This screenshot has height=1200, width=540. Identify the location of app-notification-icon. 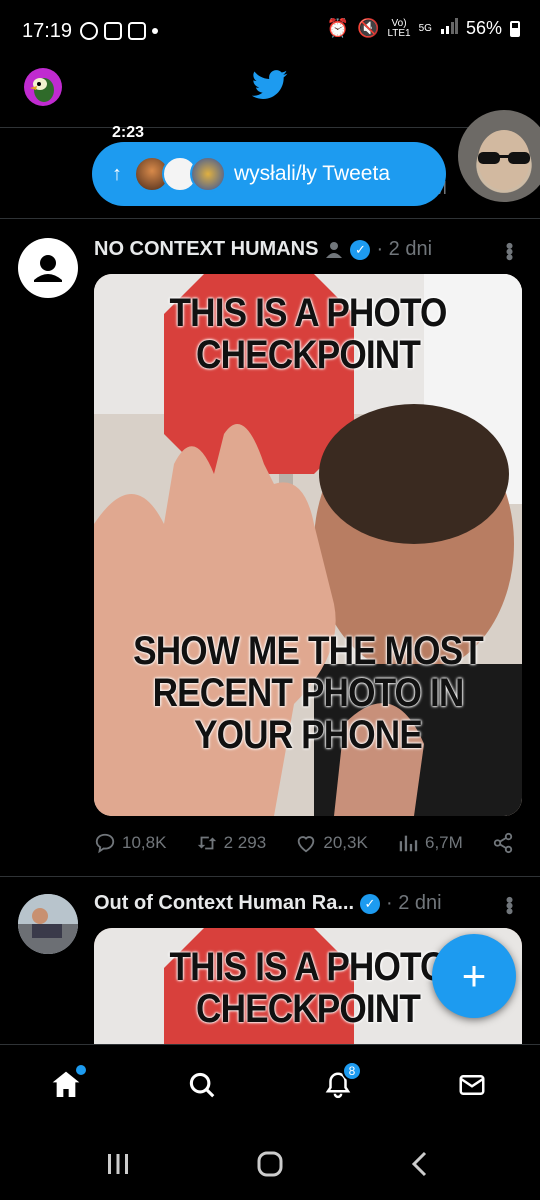
(113, 31).